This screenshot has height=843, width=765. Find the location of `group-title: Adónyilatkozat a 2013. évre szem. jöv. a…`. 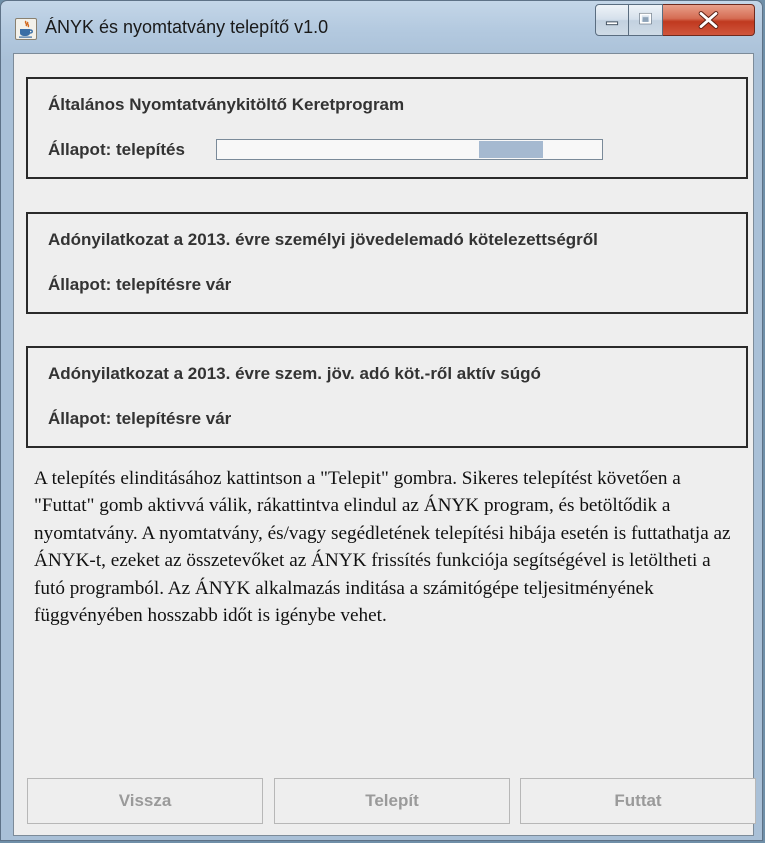

group-title: Adónyilatkozat a 2013. évre szem. jöv. a… is located at coordinates (294, 373).